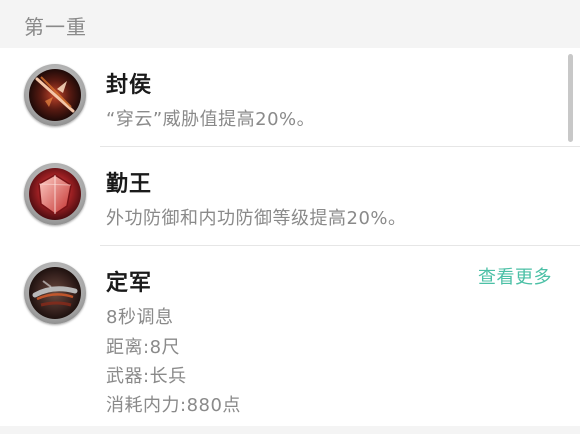  What do you see at coordinates (55, 27) in the screenshot?
I see `section-title: 第一重` at bounding box center [55, 27].